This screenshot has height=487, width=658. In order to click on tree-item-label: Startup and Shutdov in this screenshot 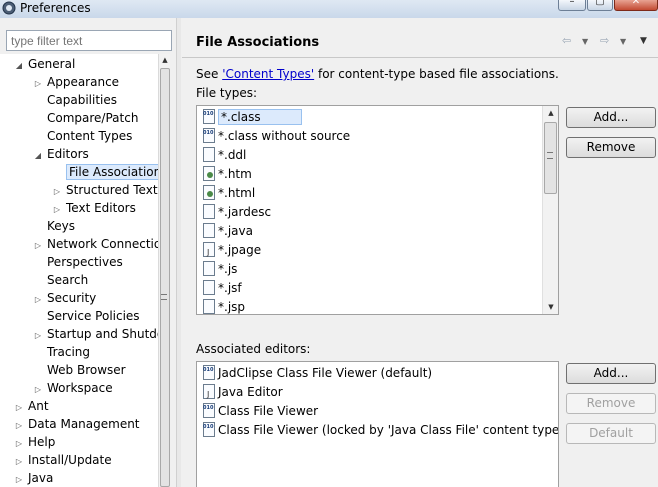, I will do `click(102, 334)`.